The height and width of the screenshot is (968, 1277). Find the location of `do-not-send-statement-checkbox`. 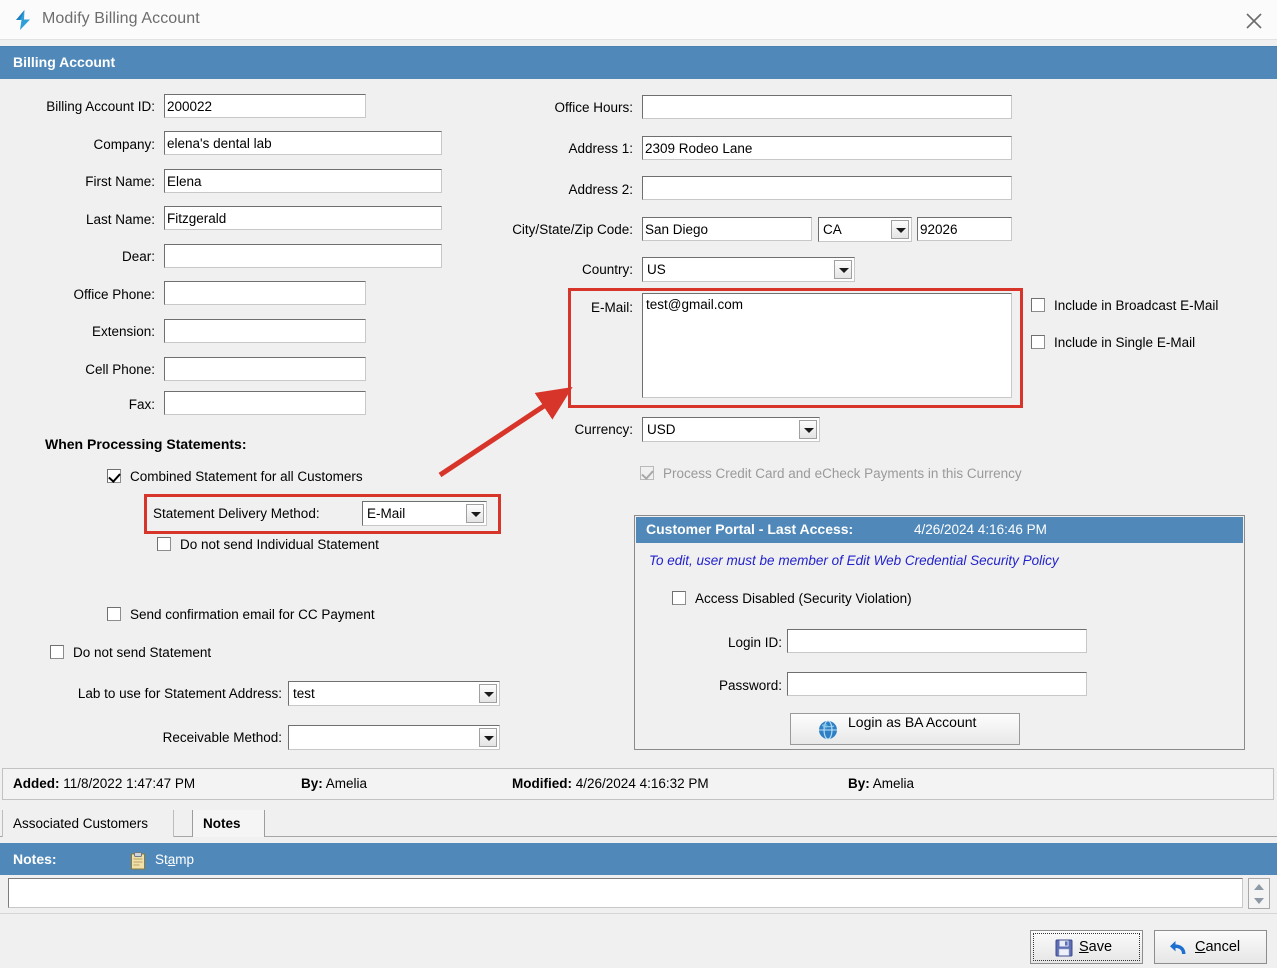

do-not-send-statement-checkbox is located at coordinates (57, 652).